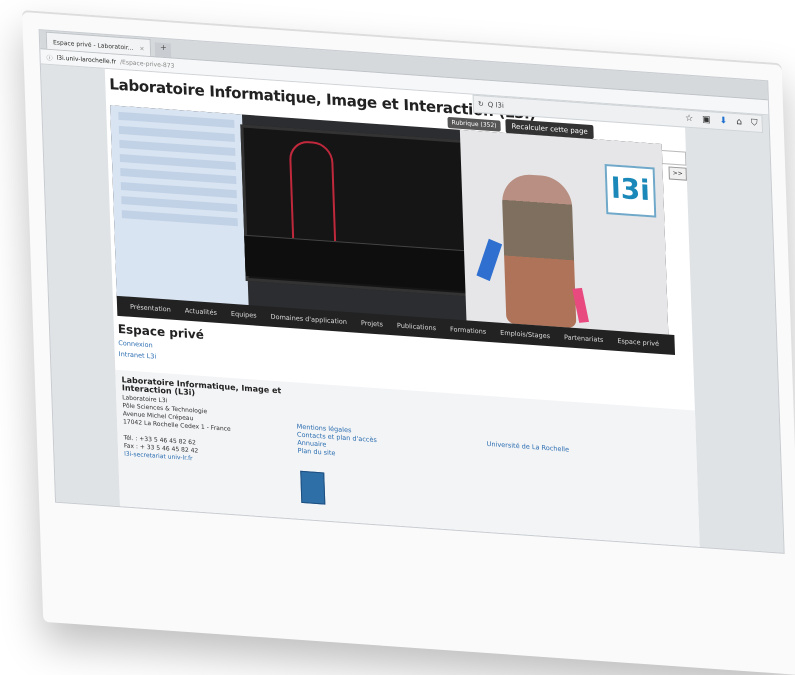 Image resolution: width=795 pixels, height=675 pixels. I want to click on nav-item-emplois: Emplois/Stages, so click(525, 334).